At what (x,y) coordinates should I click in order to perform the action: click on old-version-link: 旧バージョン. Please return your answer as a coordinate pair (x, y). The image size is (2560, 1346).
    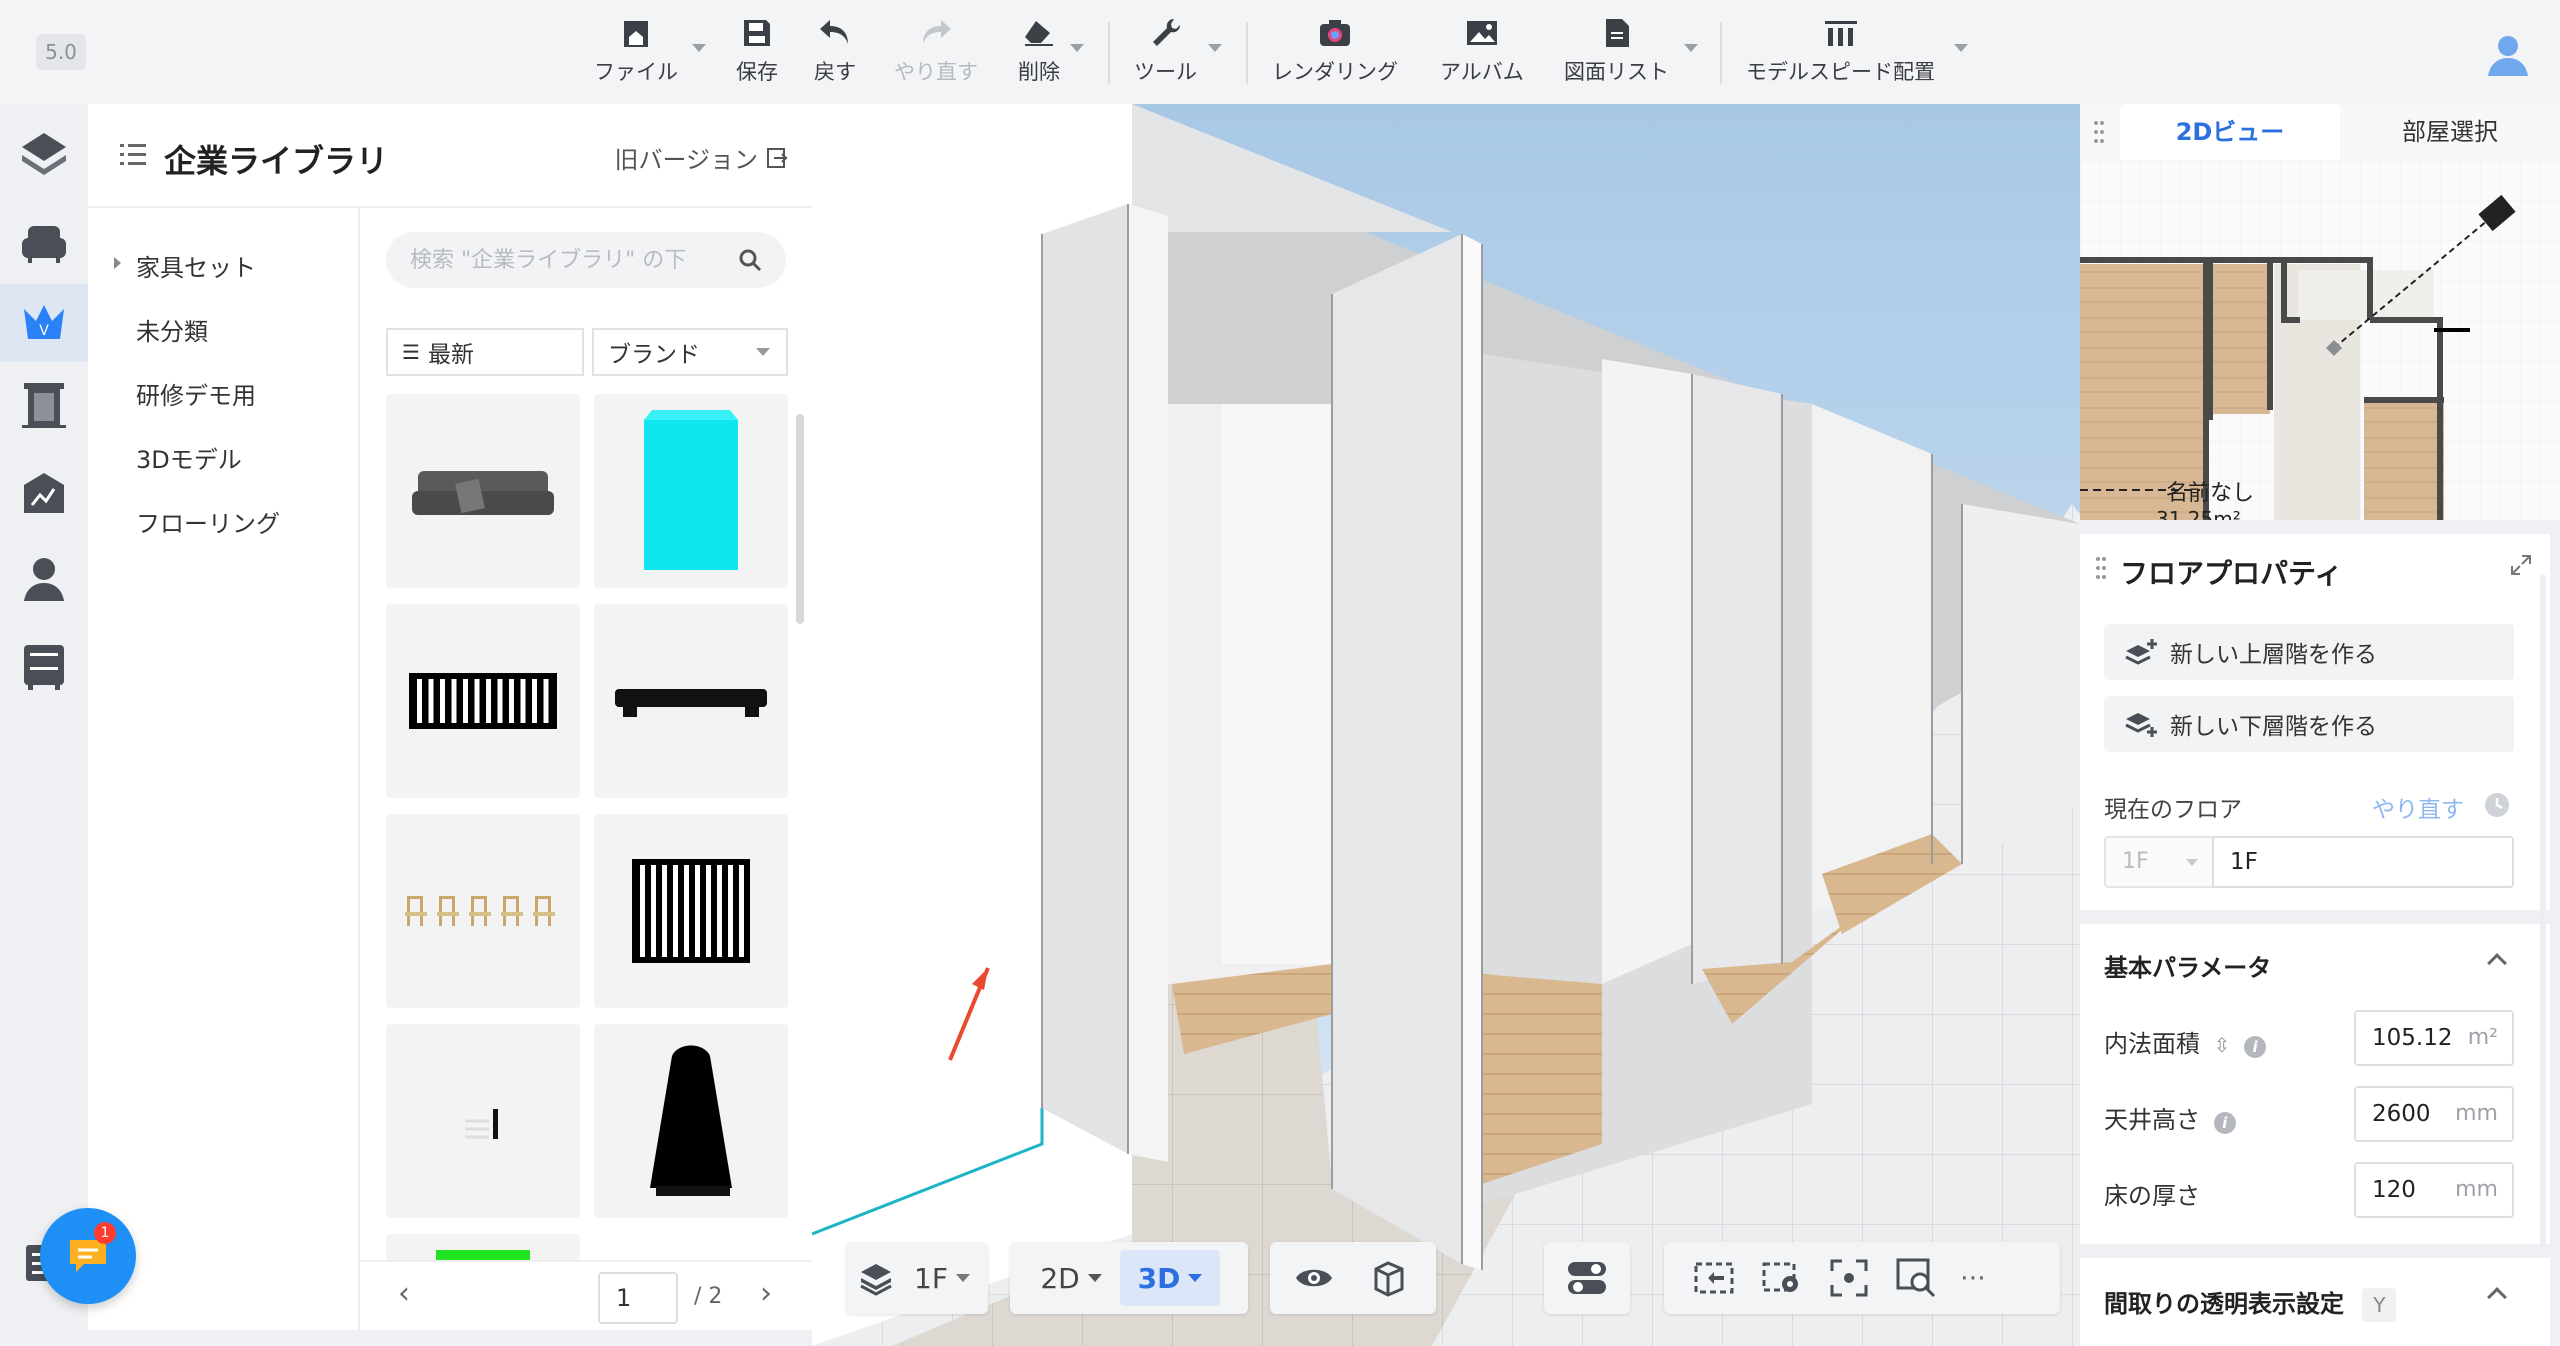
    Looking at the image, I should click on (701, 157).